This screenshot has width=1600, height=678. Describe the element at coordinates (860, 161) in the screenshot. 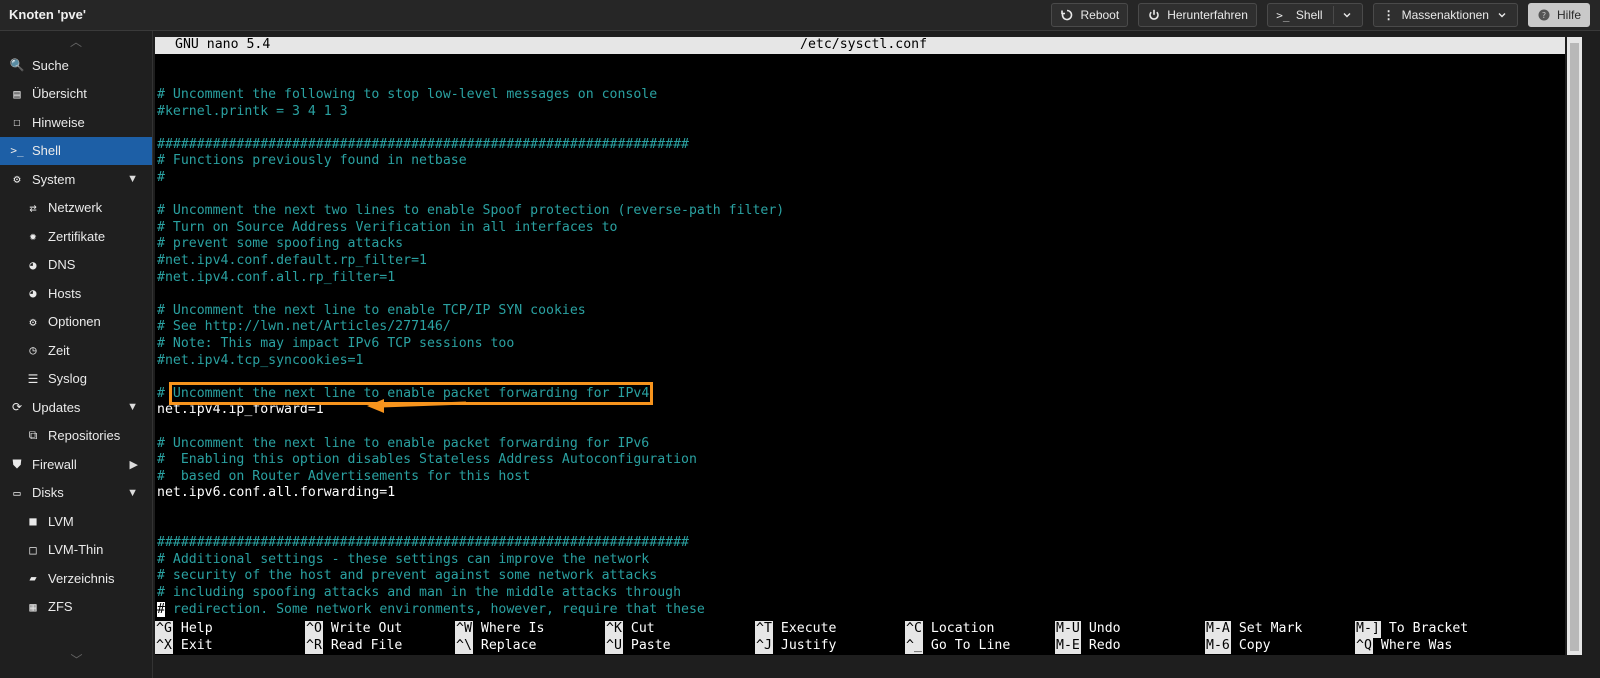

I see `editor-line: # Functions previously found in netbase` at that location.